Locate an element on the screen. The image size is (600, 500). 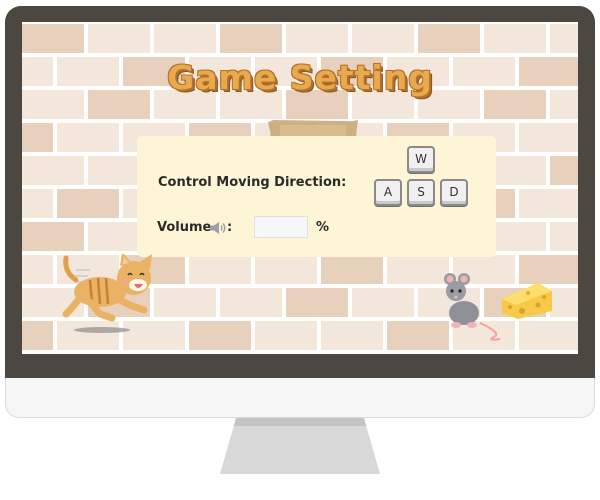
direction-label: Control Moving Direction: is located at coordinates (252, 182).